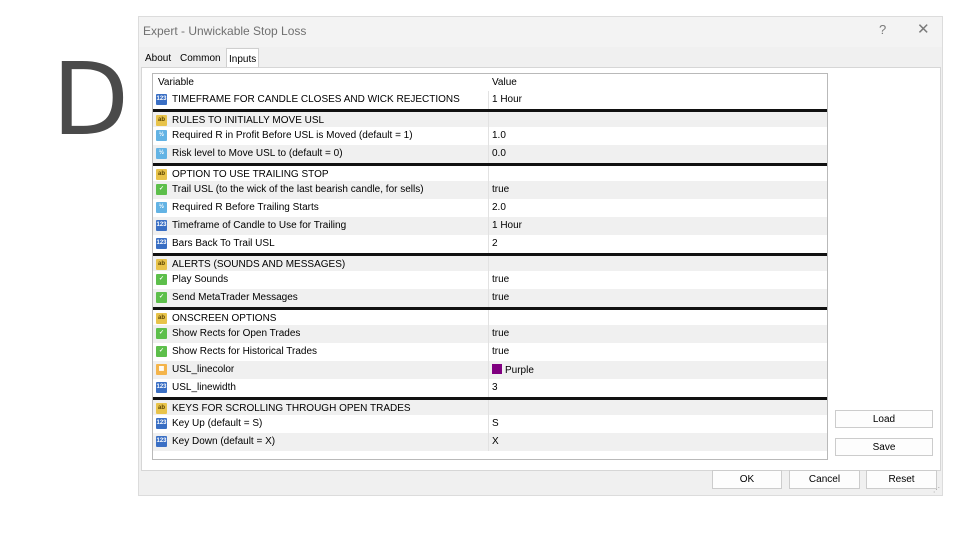  What do you see at coordinates (91, 99) in the screenshot?
I see `overlay-letter: D` at bounding box center [91, 99].